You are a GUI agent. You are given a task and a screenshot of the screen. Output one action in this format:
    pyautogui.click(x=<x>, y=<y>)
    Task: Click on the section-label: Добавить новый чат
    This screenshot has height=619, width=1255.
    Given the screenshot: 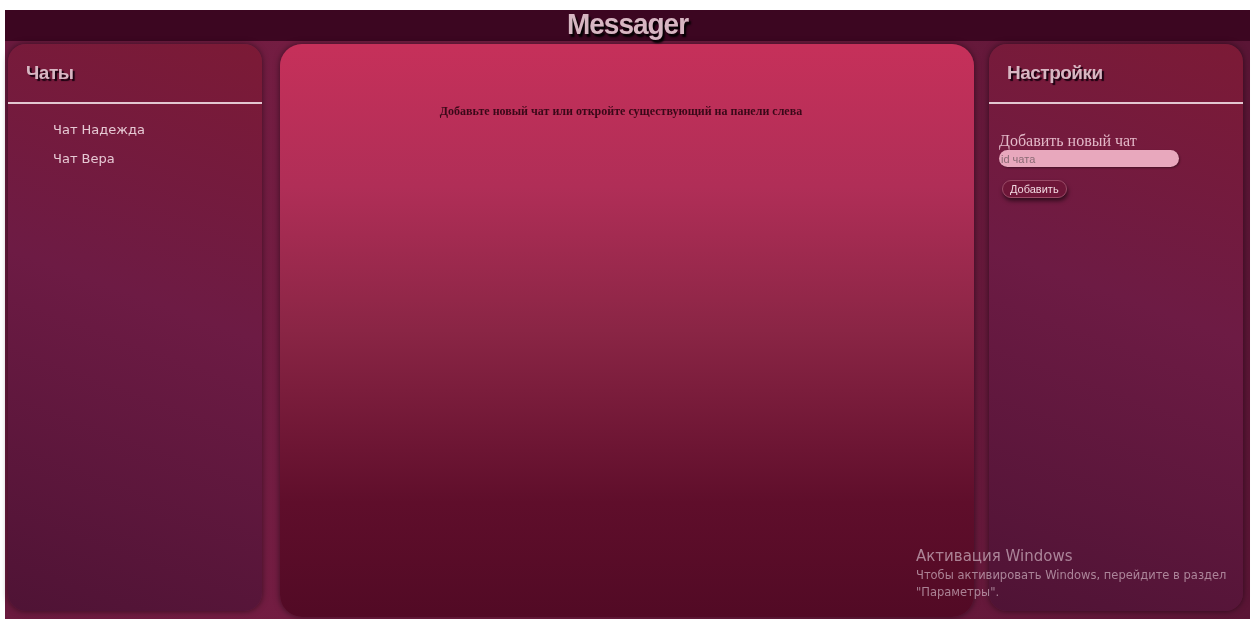 What is the action you would take?
    pyautogui.click(x=1068, y=141)
    